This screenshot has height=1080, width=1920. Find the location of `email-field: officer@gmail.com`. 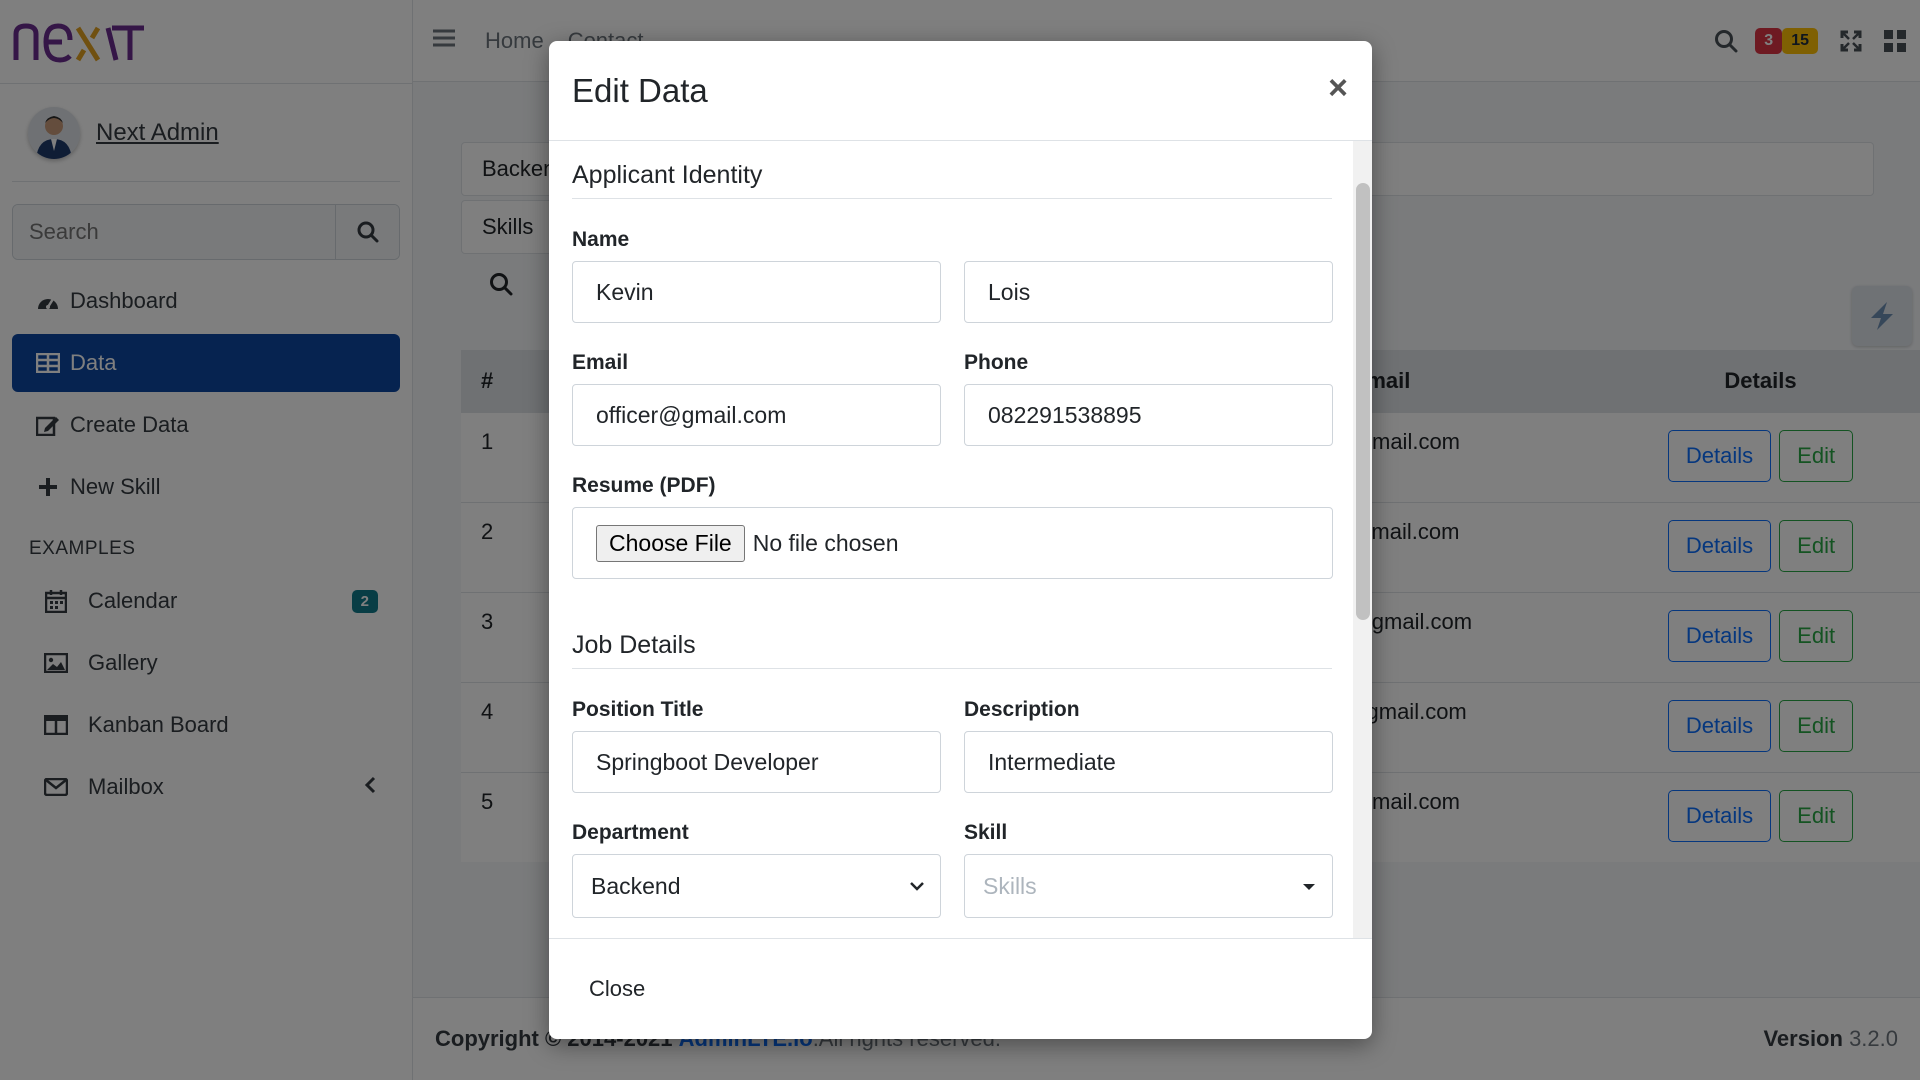

email-field: officer@gmail.com is located at coordinates (756, 415).